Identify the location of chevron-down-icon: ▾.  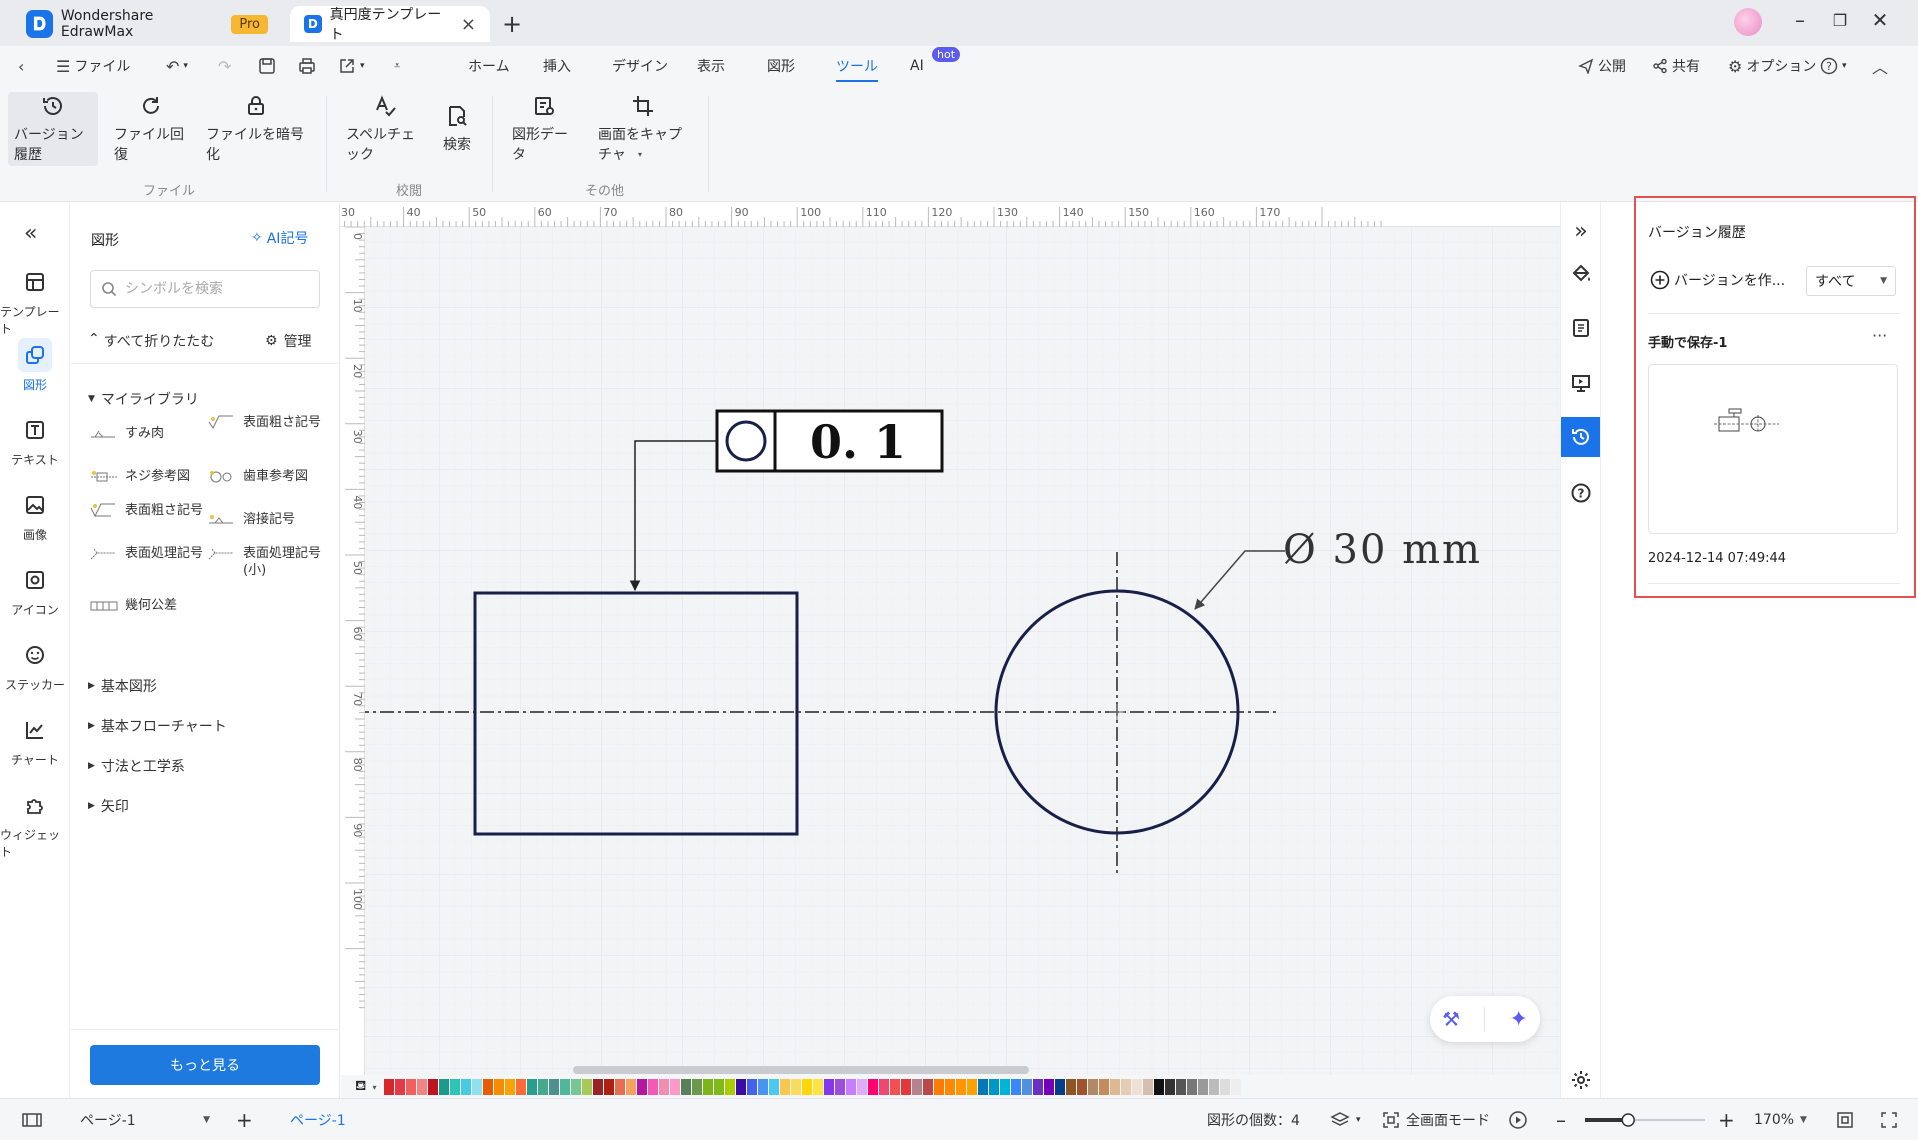
(374, 1087).